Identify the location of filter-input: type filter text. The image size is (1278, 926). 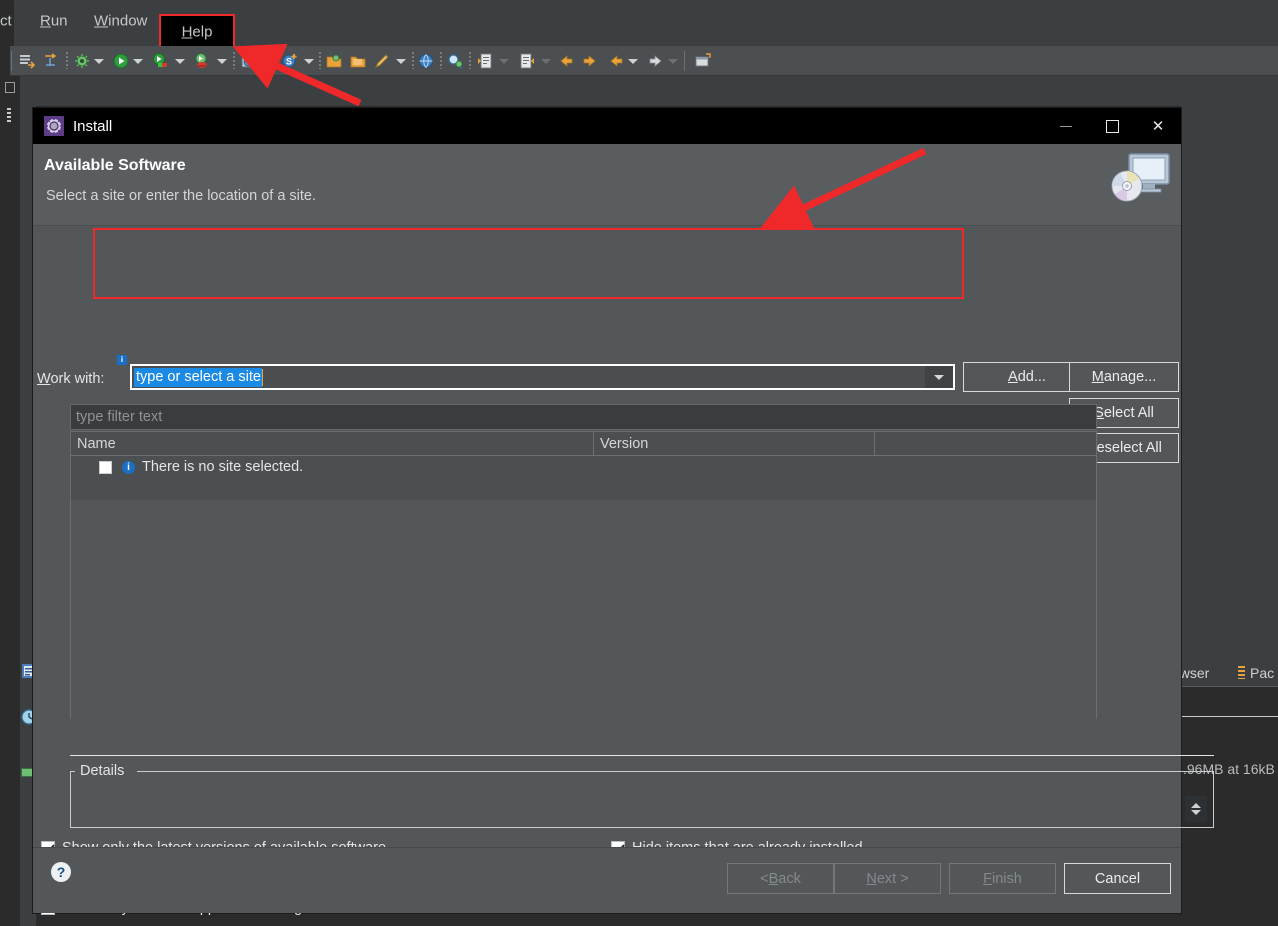
(583, 417).